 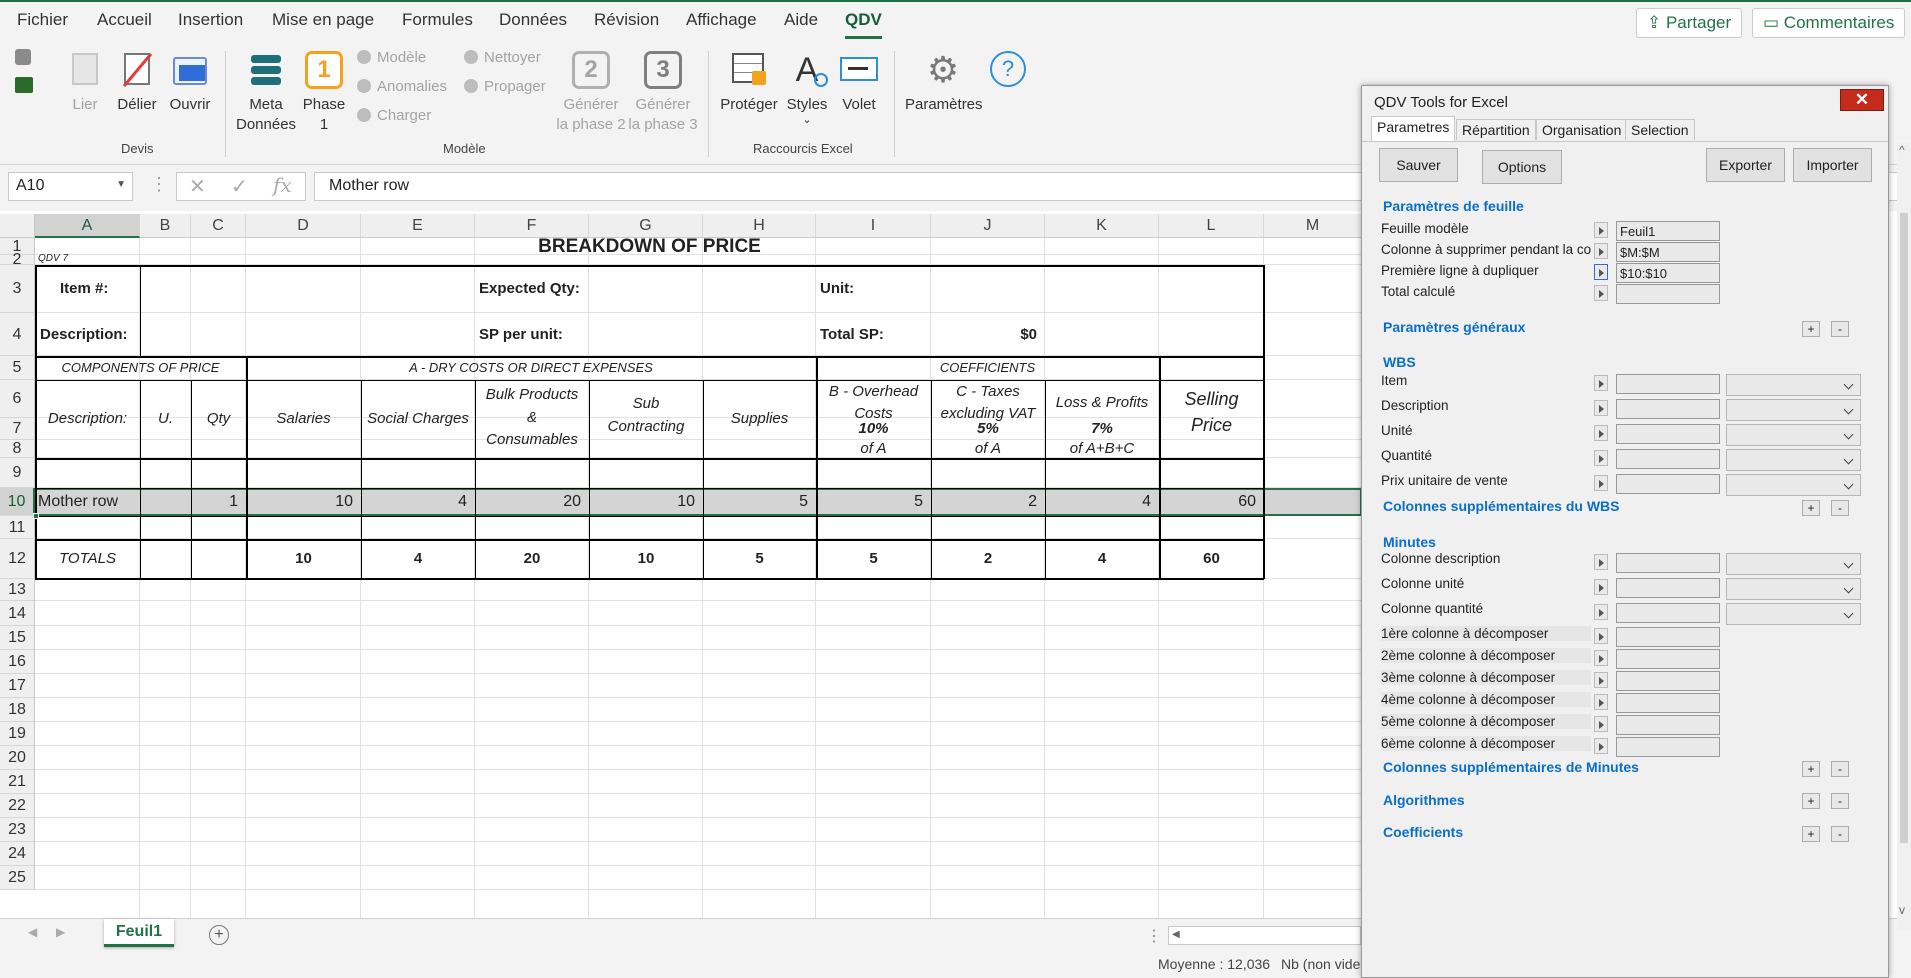 I want to click on wbs-item-combo, so click(x=1793, y=385).